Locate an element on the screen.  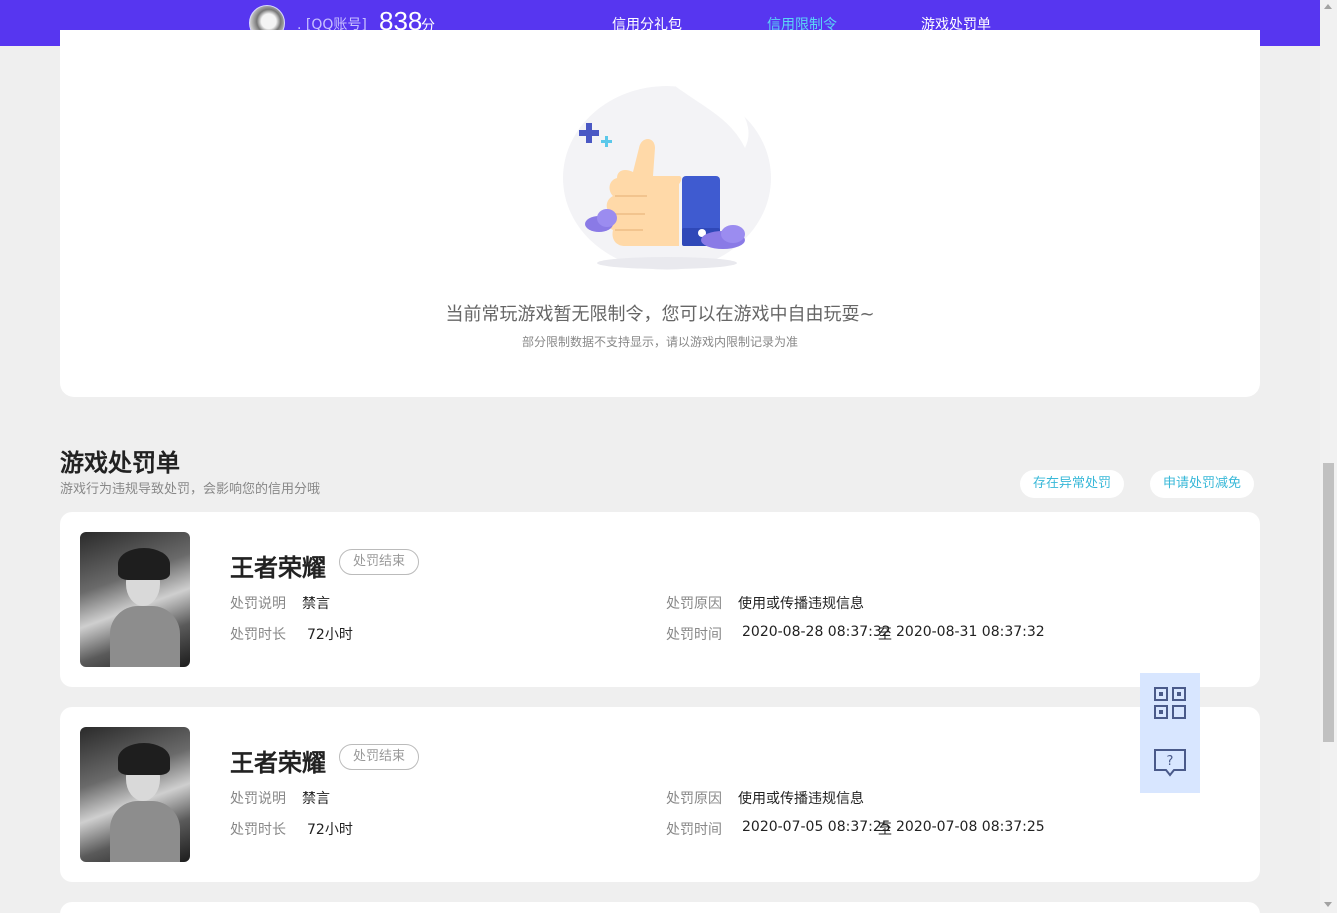
time-start: 2020-08-28 08:37:32 is located at coordinates (816, 632).